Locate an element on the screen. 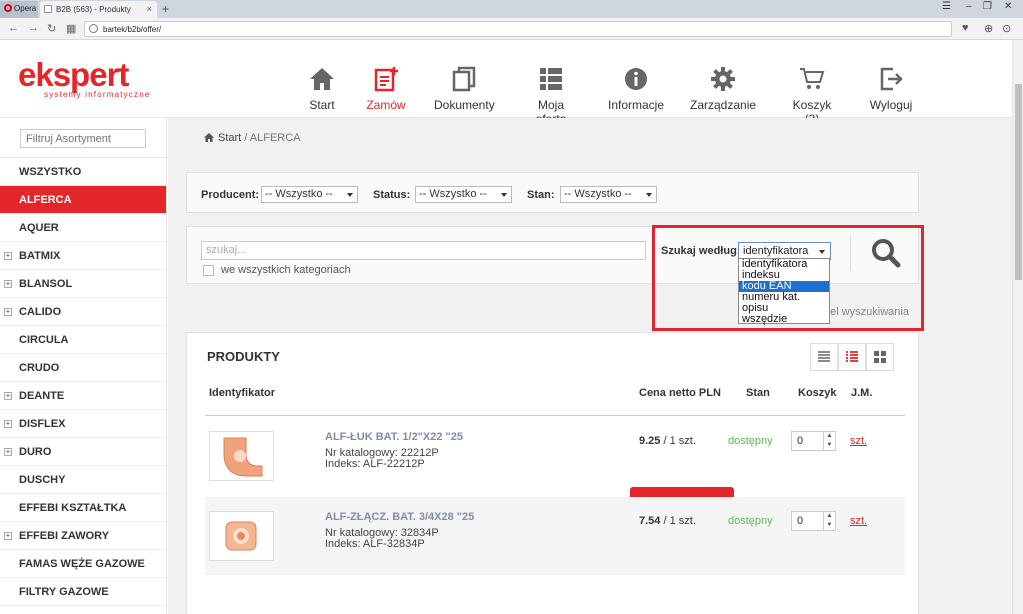 The image size is (1023, 614). list-icon is located at coordinates (551, 79).